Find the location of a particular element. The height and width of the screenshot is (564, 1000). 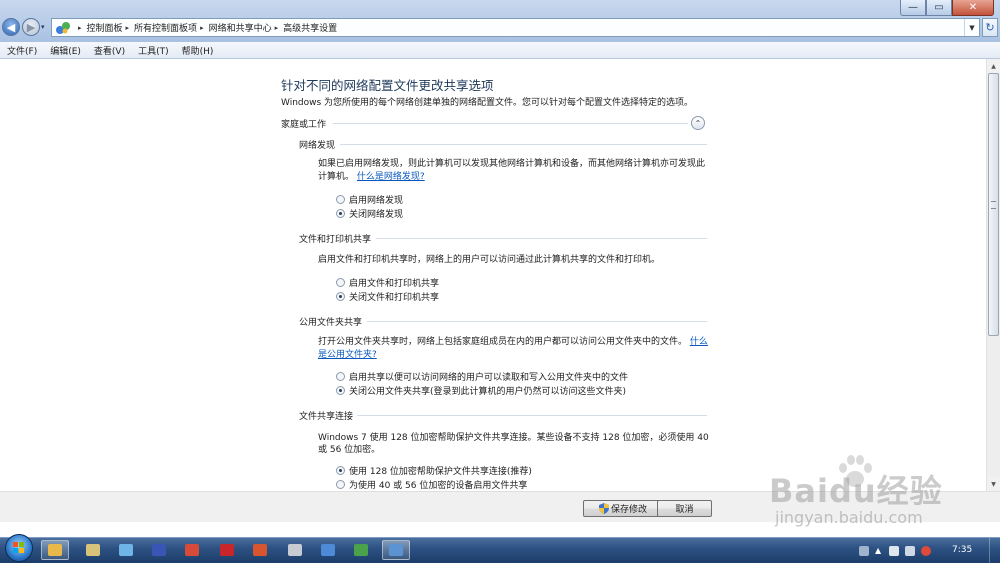

file-sharing-connections-heading: 文件共享连接 is located at coordinates (326, 417).